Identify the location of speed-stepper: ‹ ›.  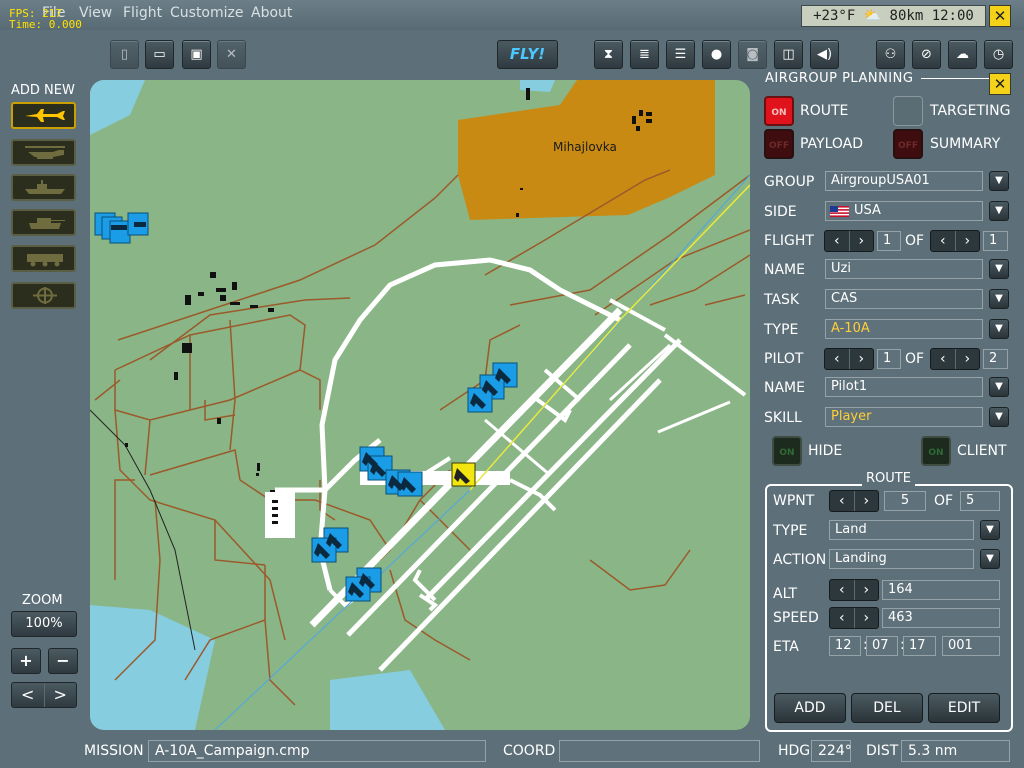
(854, 618).